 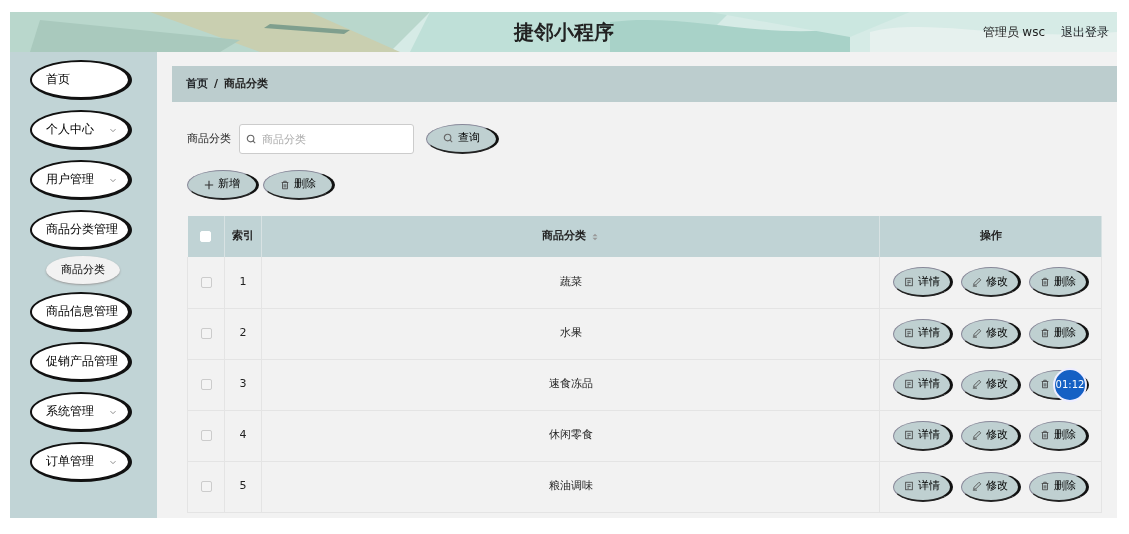 What do you see at coordinates (81, 412) in the screenshot?
I see `sidebar-item: 系统管理` at bounding box center [81, 412].